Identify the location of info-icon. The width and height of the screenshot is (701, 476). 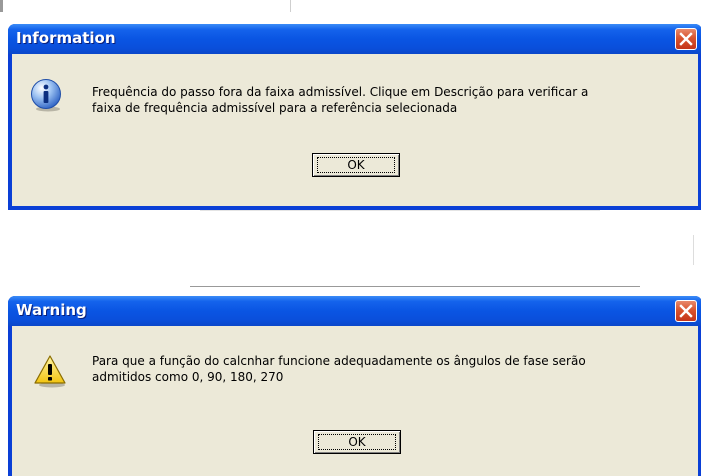
(47, 95).